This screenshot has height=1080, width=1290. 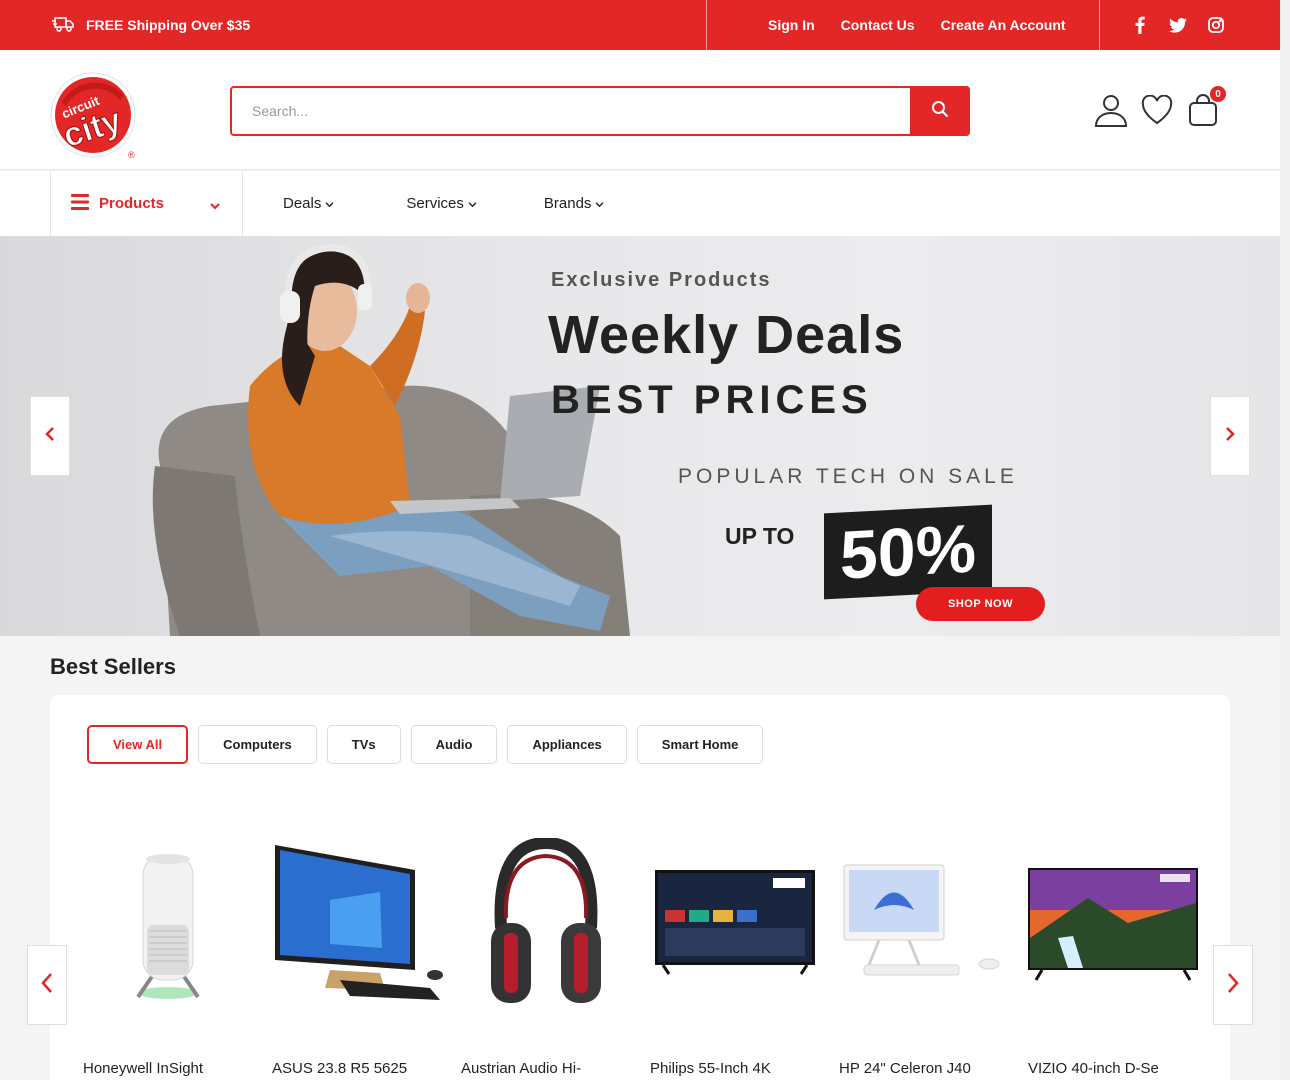 I want to click on product-card: Austrian Audio Hi-, so click(x=546, y=955).